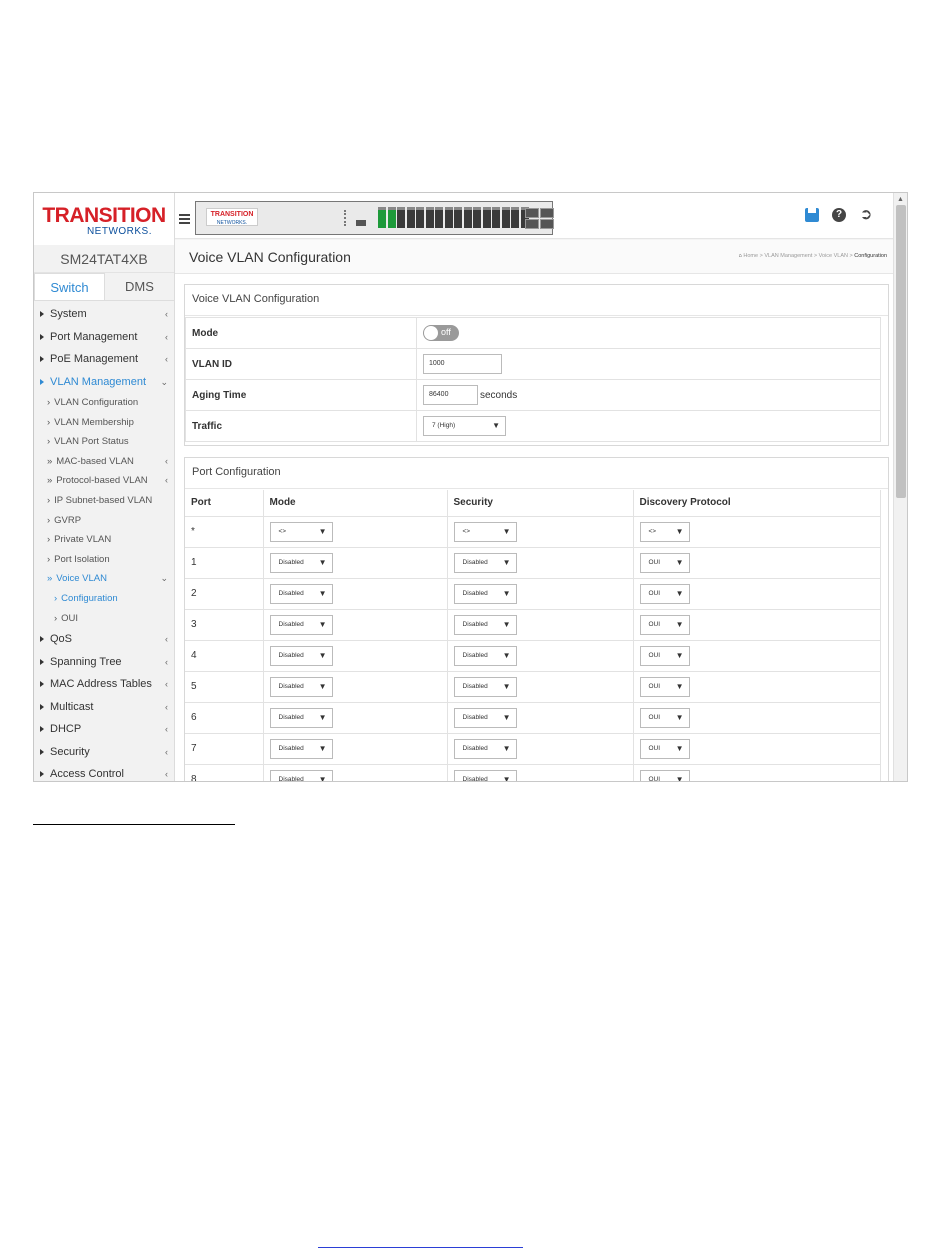 The width and height of the screenshot is (950, 1260). I want to click on nav-item-port-isolation: › Port Isolation, so click(104, 560).